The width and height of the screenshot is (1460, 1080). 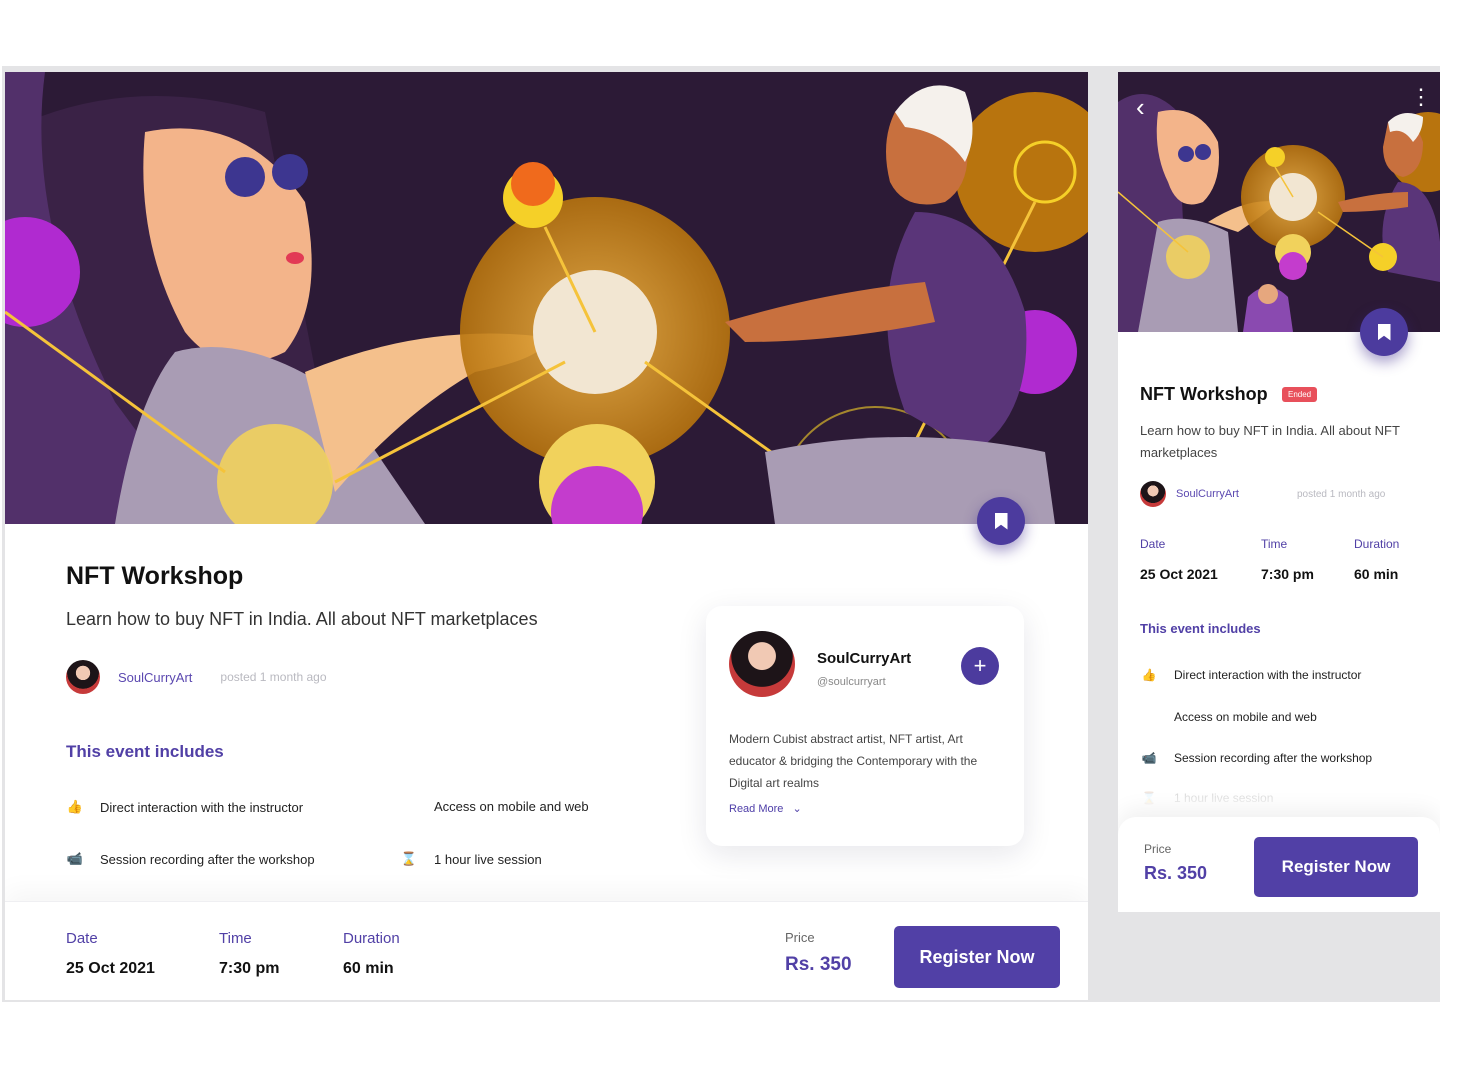 I want to click on creator-avatar, so click(x=762, y=664).